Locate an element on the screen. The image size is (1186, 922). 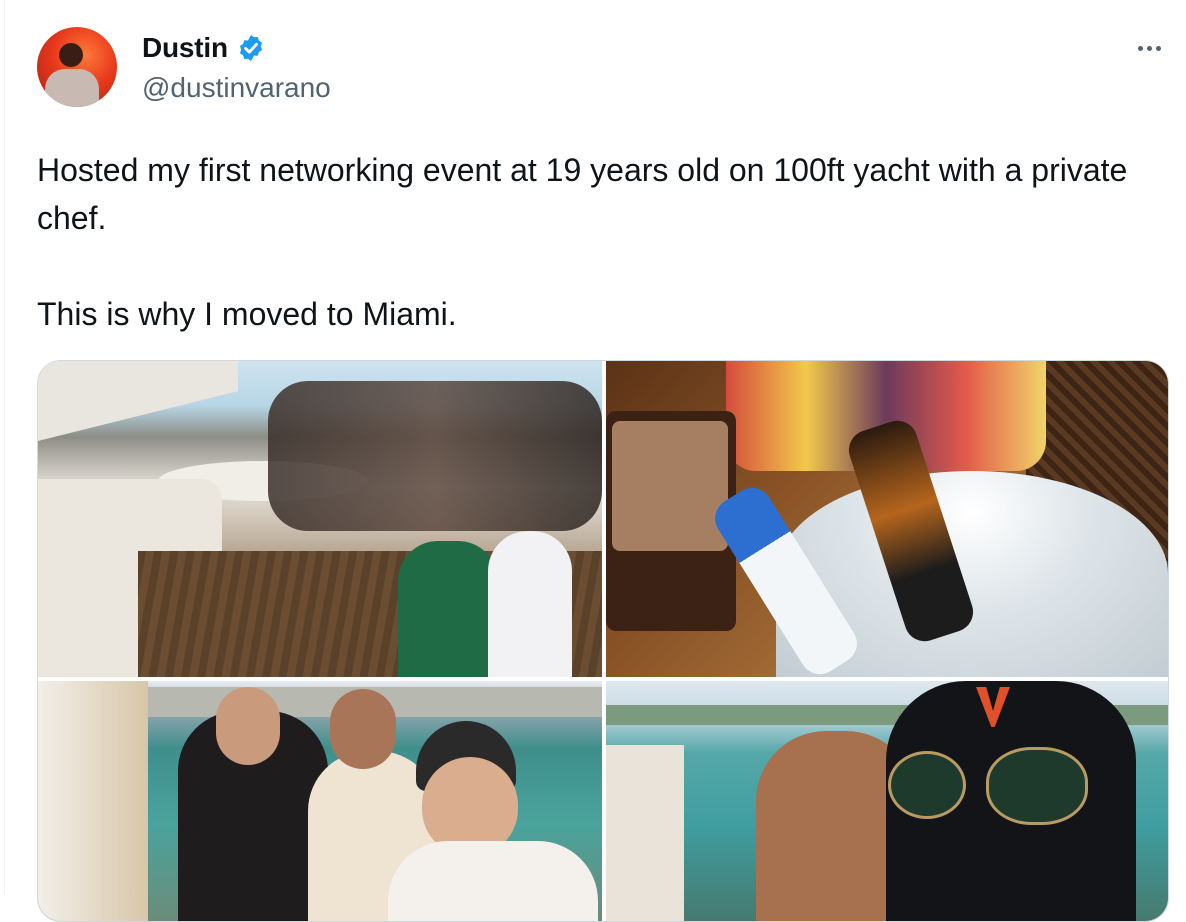
author-handle: @dustinvarano is located at coordinates (236, 88).